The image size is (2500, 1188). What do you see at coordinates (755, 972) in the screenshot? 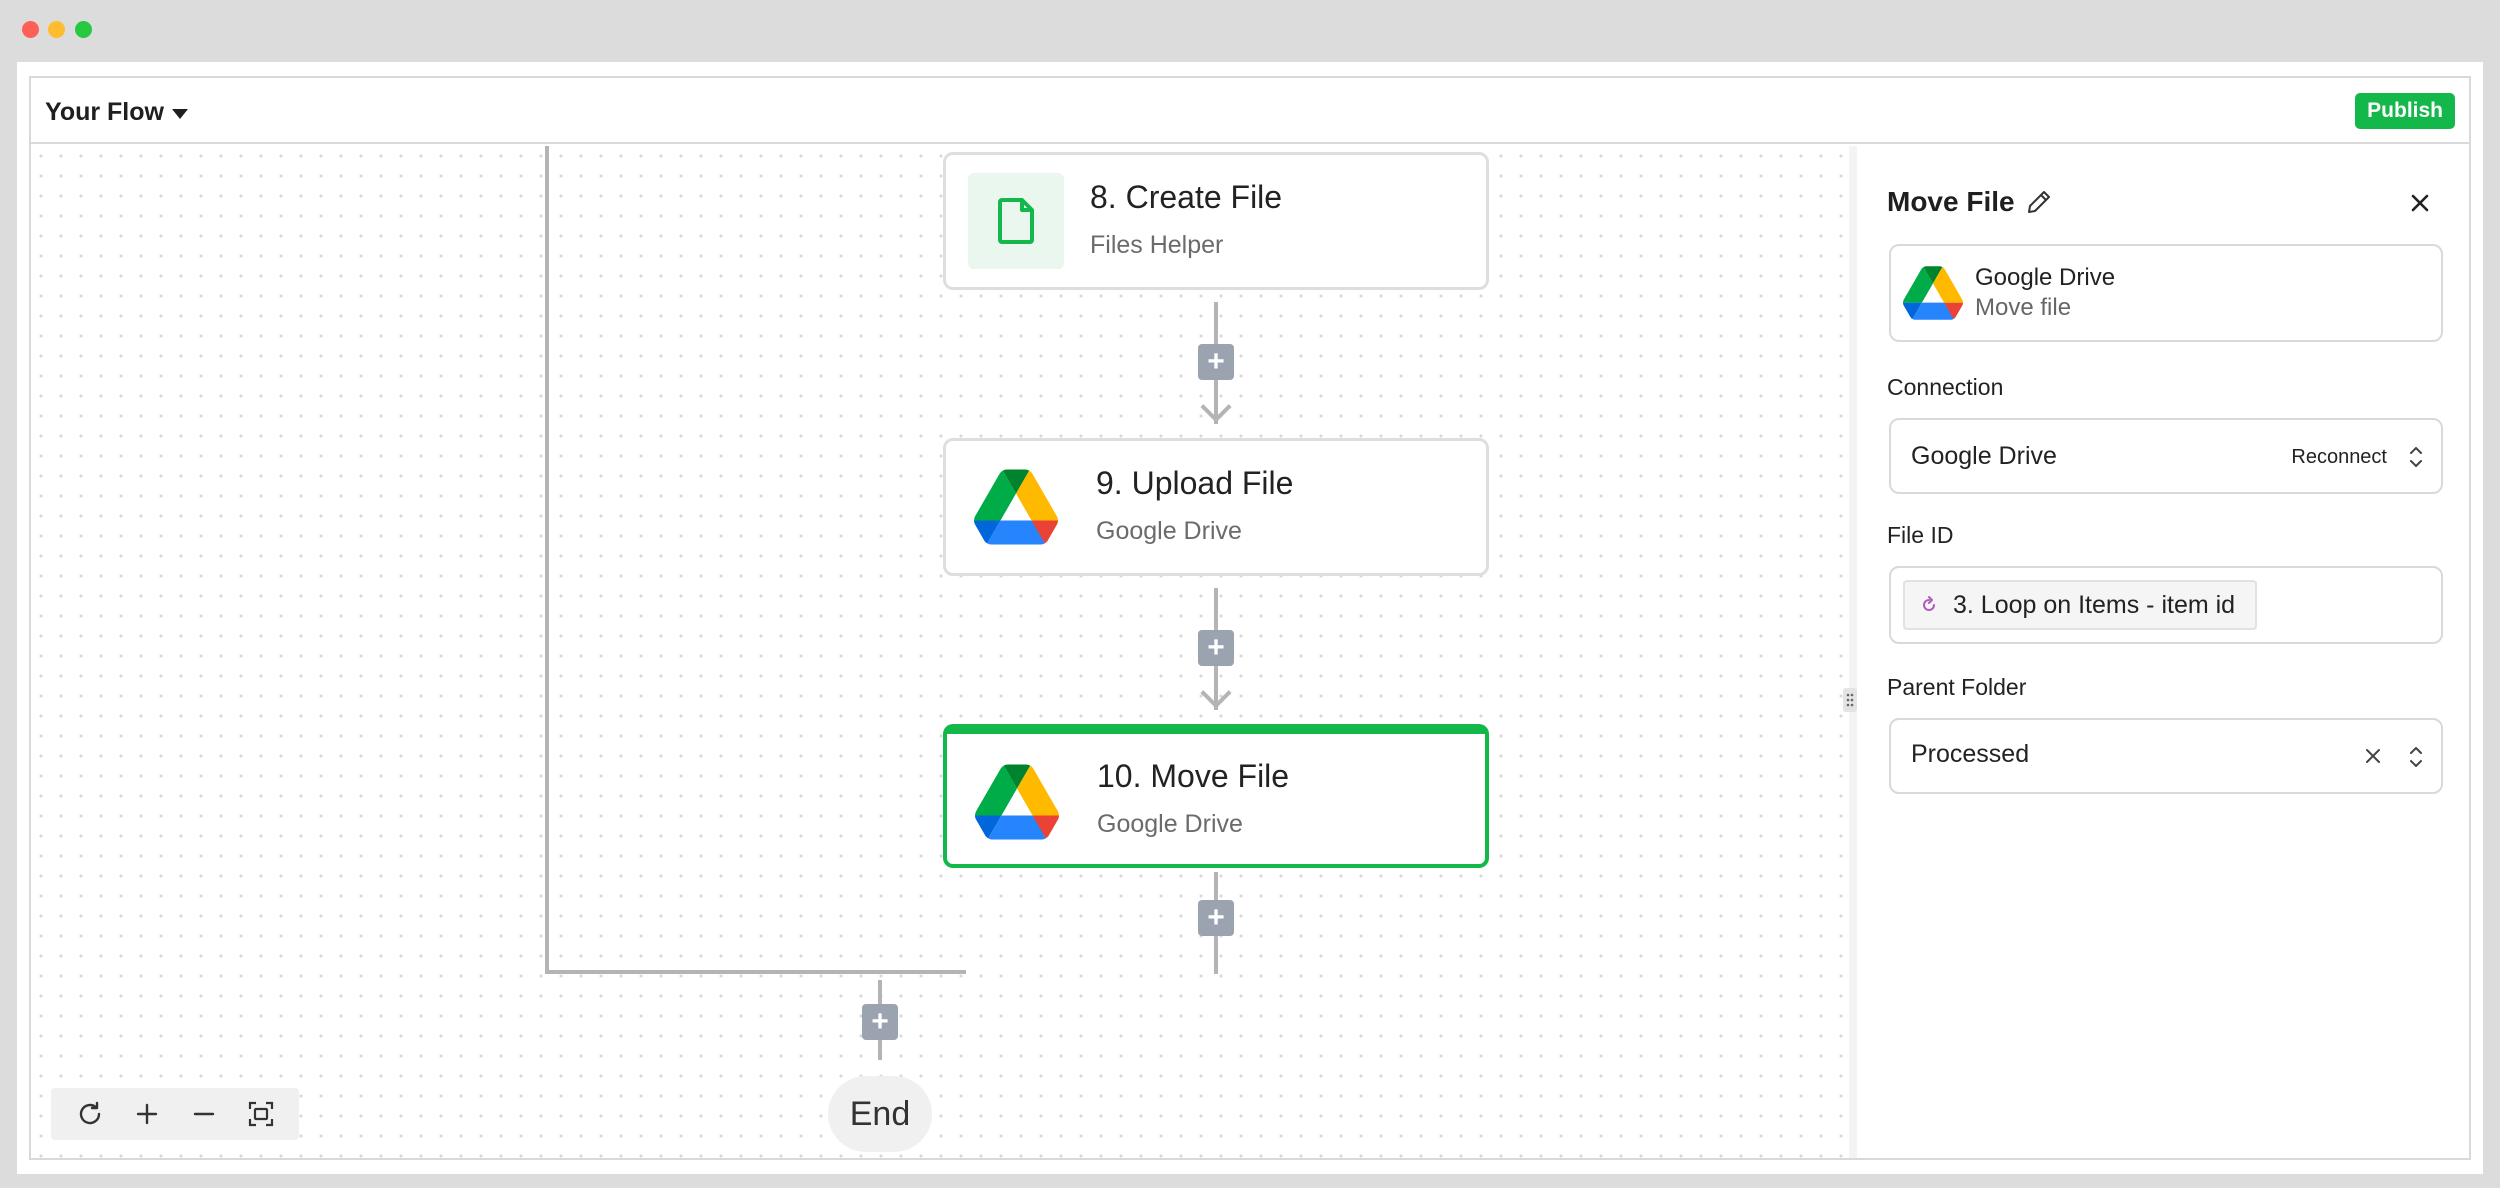
I see `loop-branch-bottom-line` at bounding box center [755, 972].